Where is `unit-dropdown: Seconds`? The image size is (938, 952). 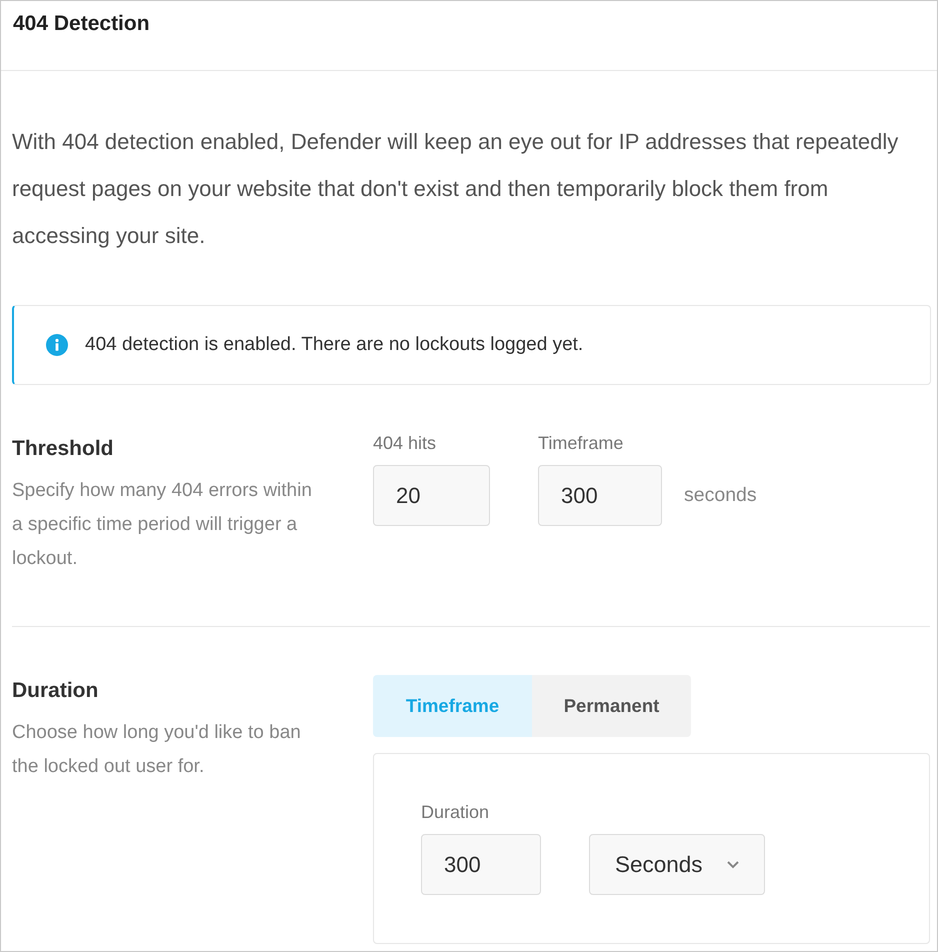
unit-dropdown: Seconds is located at coordinates (677, 864).